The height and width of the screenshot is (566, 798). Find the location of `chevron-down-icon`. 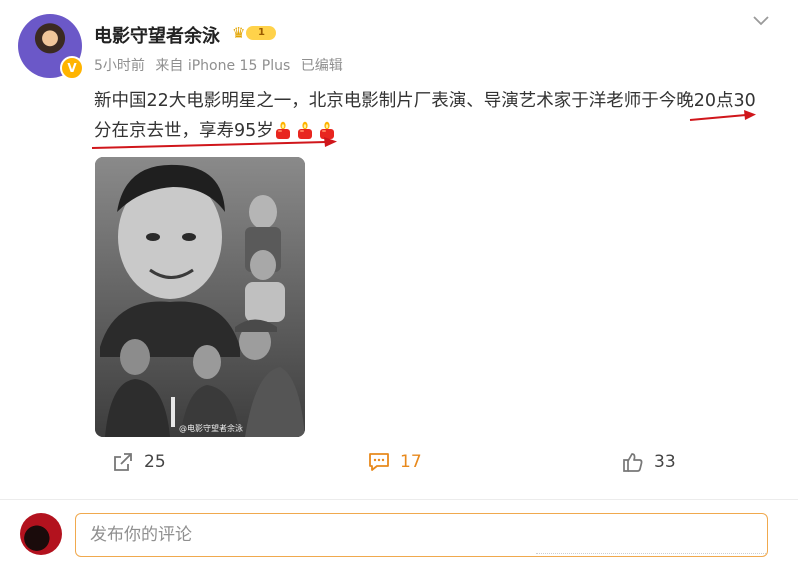

chevron-down-icon is located at coordinates (761, 21).